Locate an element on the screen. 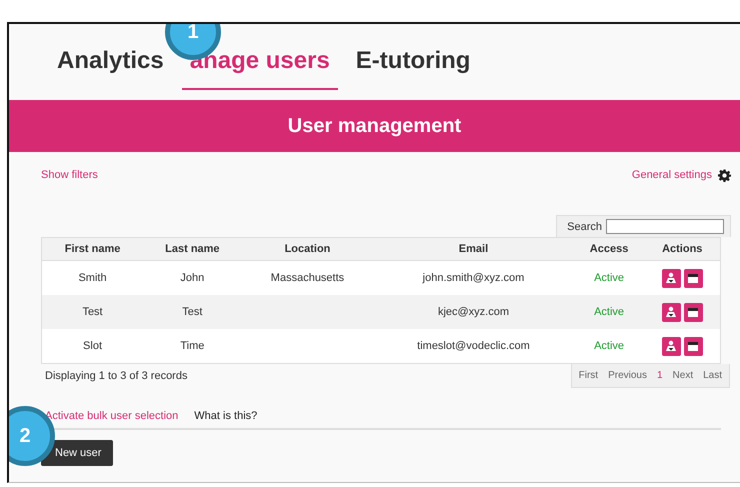 Image resolution: width=740 pixels, height=487 pixels. table-cell: john.smith@xyz.com is located at coordinates (473, 278).